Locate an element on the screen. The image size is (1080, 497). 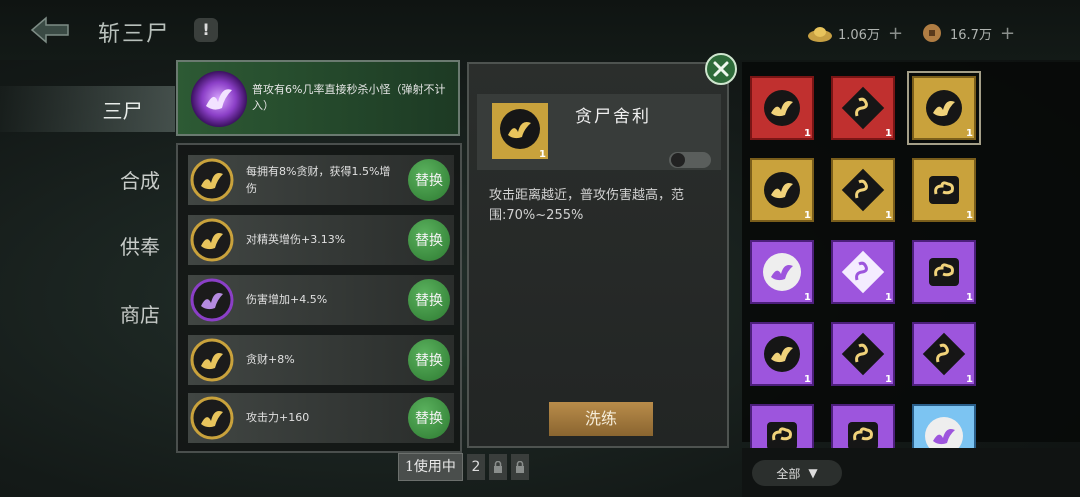
gold-amount: 1.06万 is located at coordinates (859, 35).